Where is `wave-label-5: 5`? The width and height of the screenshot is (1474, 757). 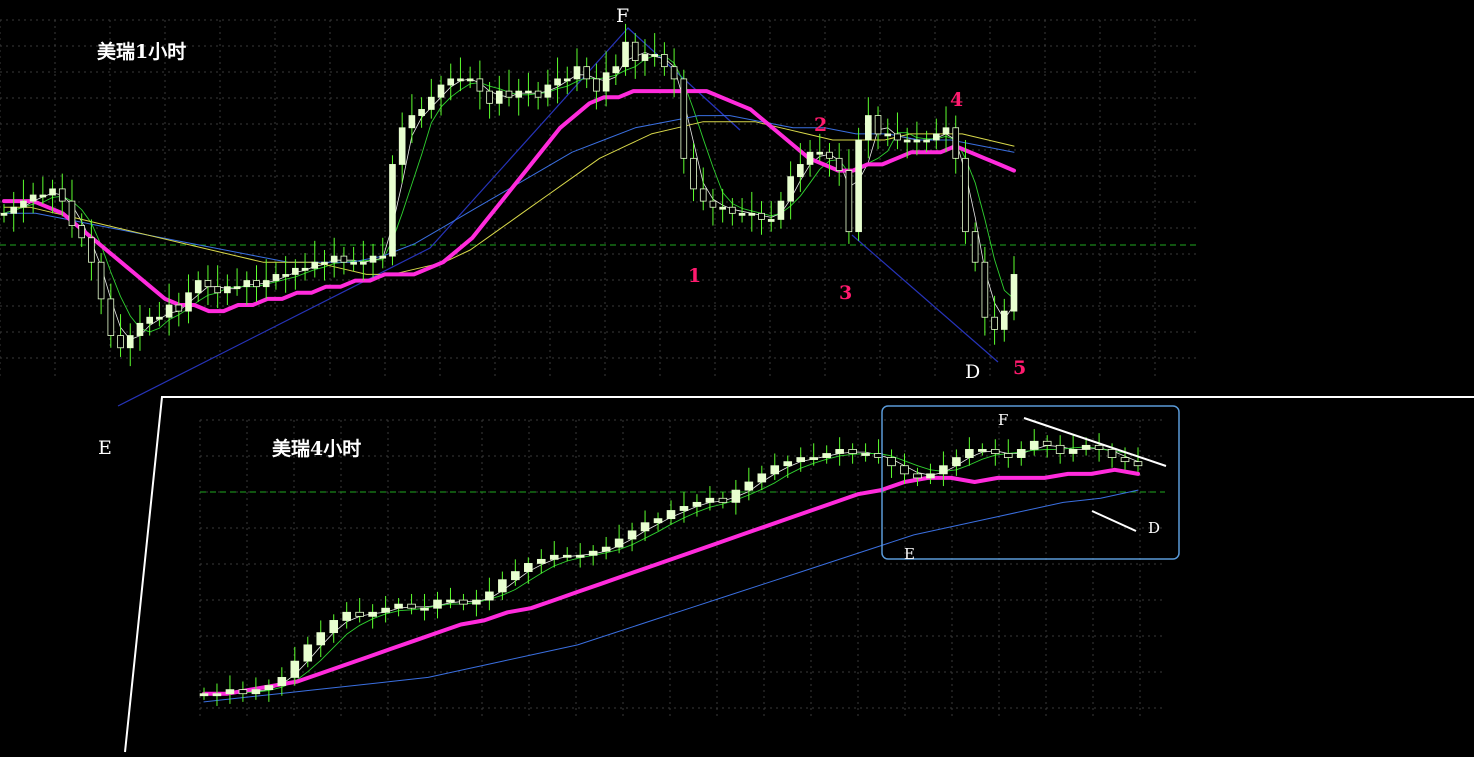
wave-label-5: 5 is located at coordinates (1019, 368).